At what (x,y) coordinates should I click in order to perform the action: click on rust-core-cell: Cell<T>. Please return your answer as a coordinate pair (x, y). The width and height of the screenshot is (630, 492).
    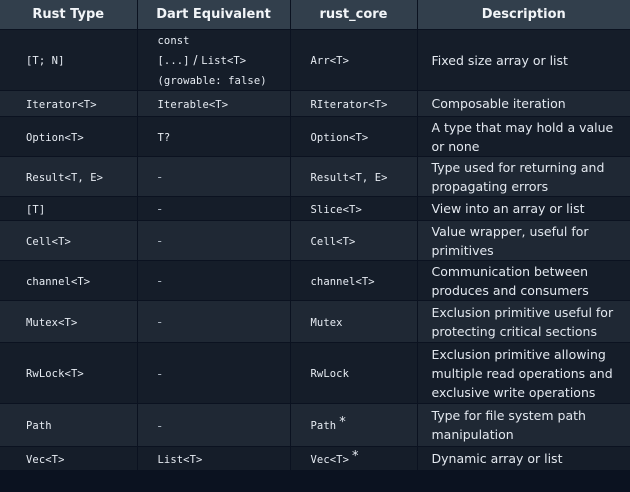
    Looking at the image, I should click on (354, 240).